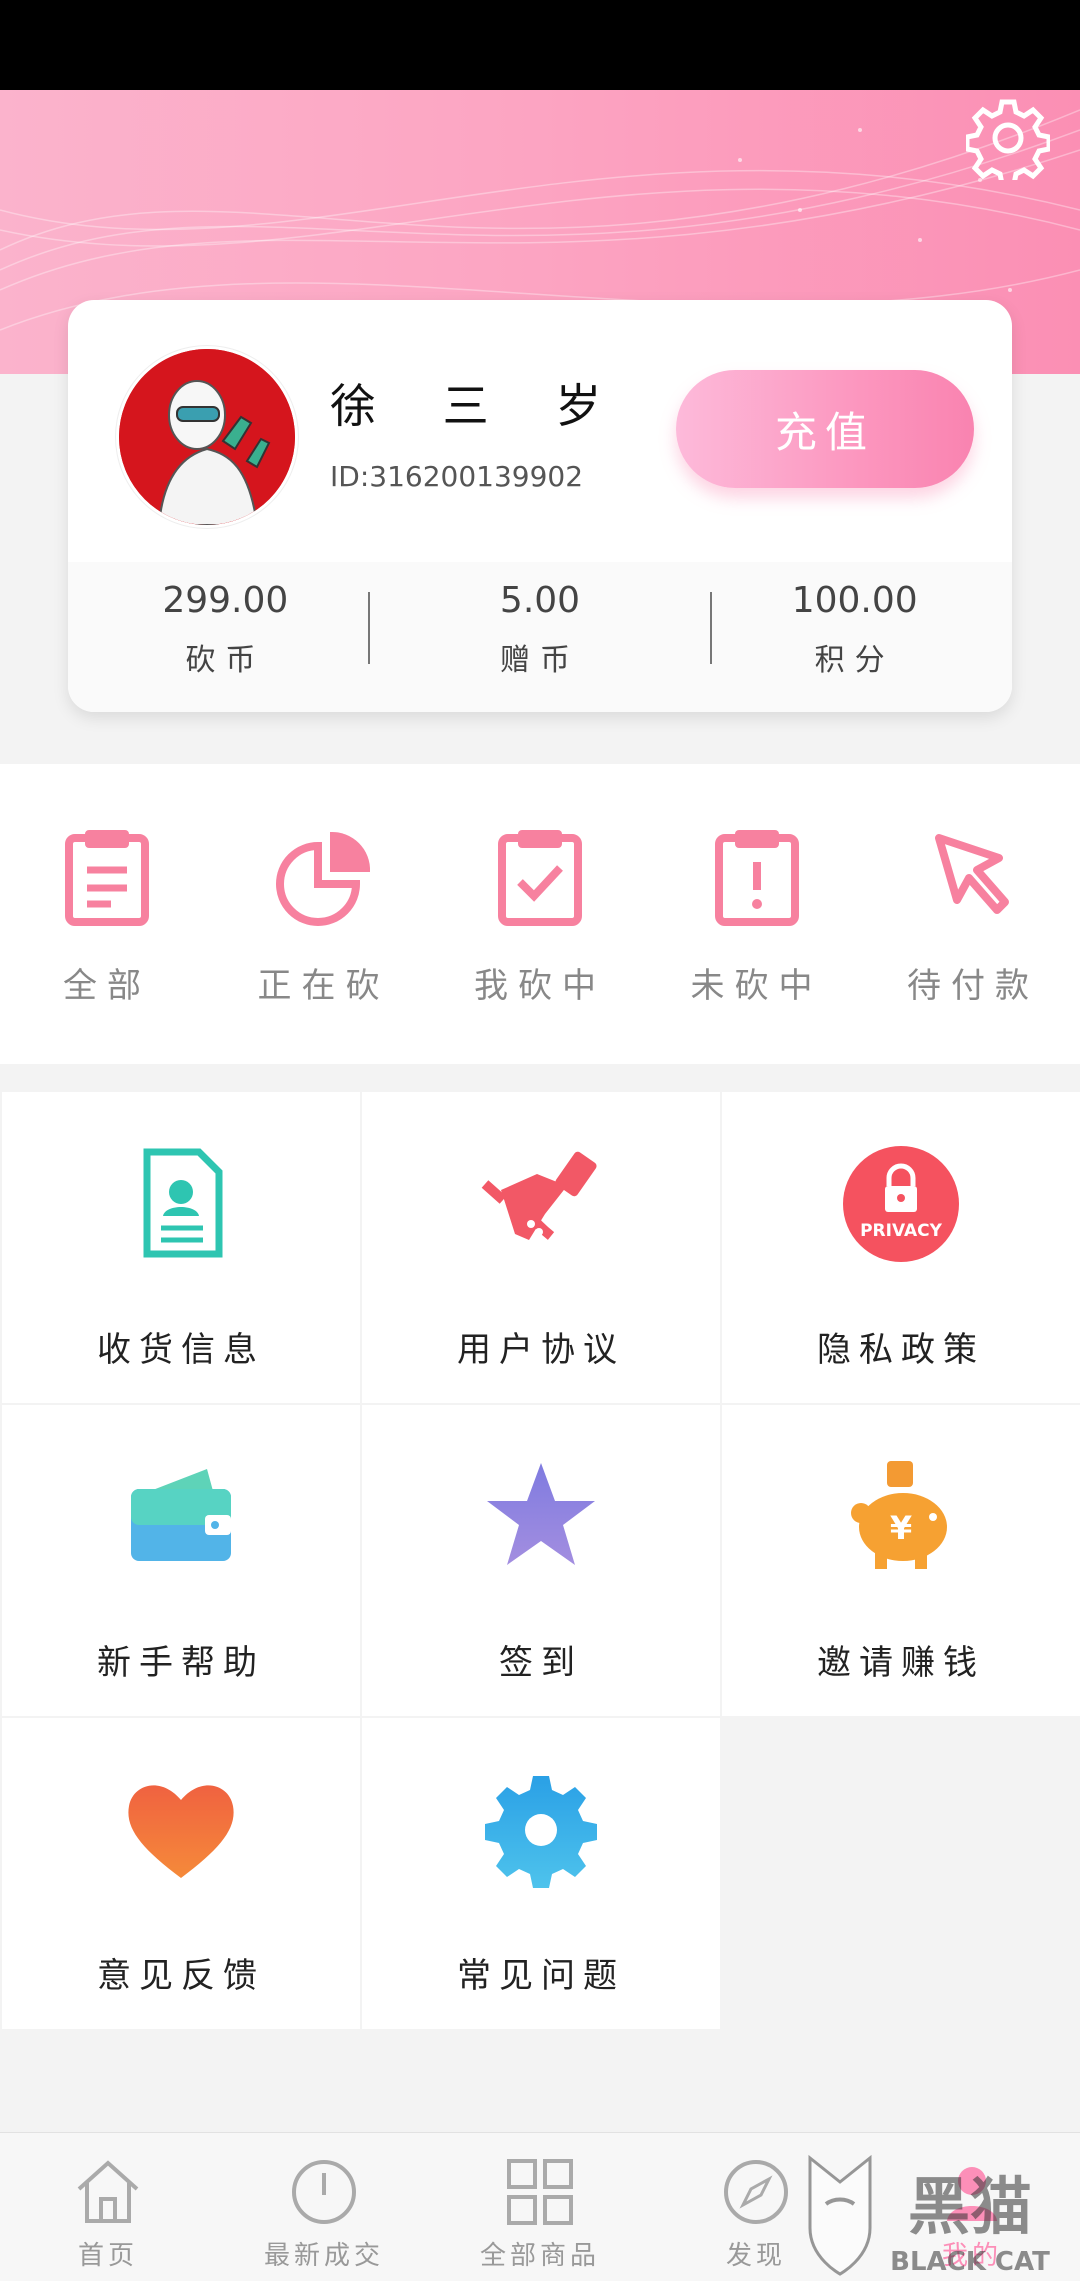 The image size is (1080, 2281). Describe the element at coordinates (825, 429) in the screenshot. I see `recharge-button: 充值` at that location.